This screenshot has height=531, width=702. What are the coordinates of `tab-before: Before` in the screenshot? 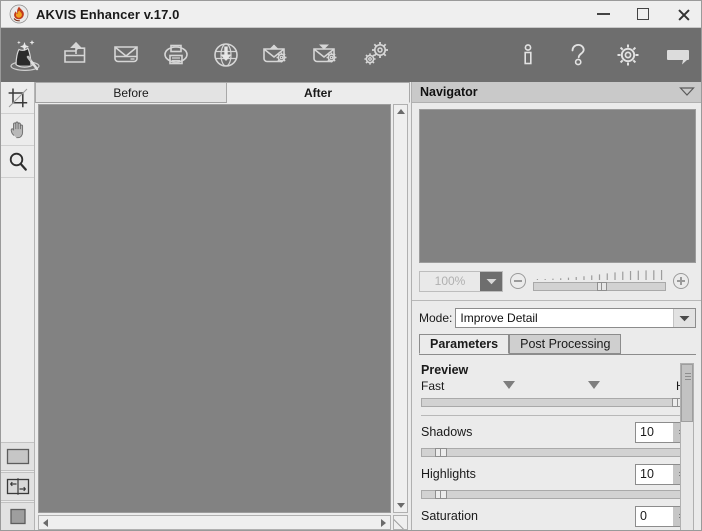 It's located at (131, 92).